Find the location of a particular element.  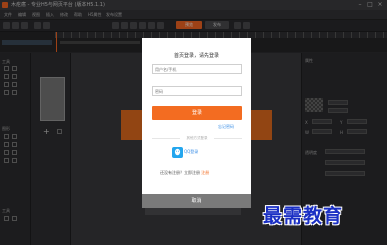

qq-penguin-icon is located at coordinates (177, 152).